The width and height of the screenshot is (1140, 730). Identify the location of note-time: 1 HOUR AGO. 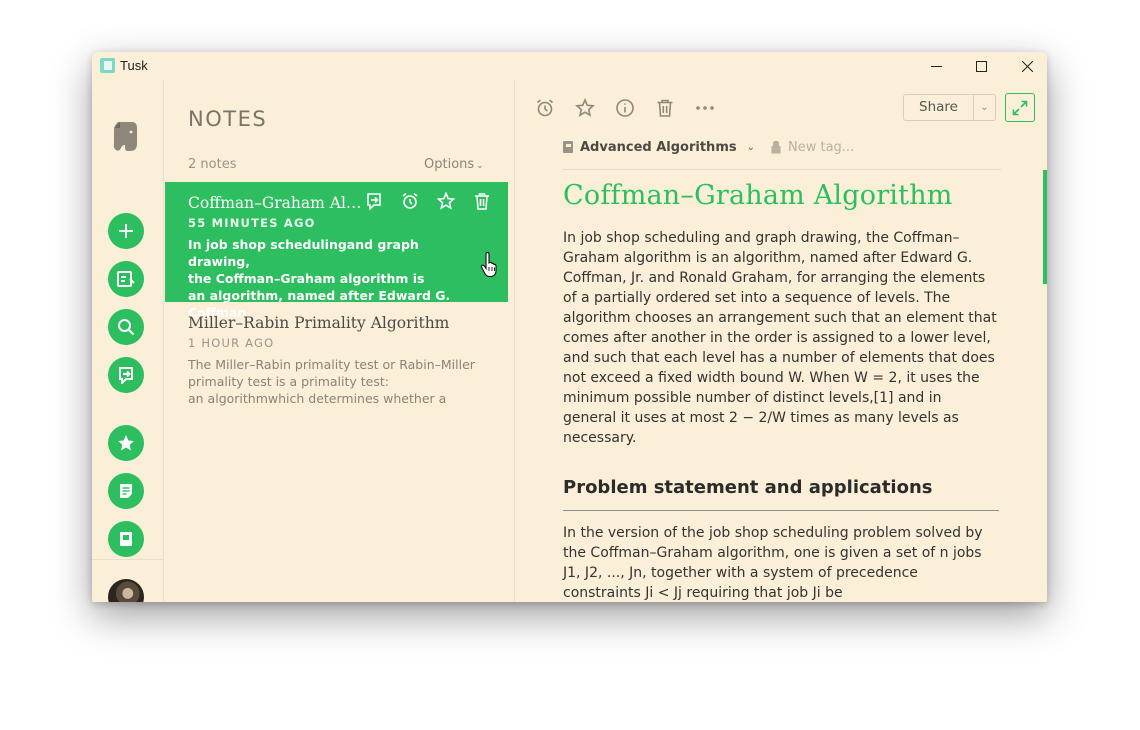
(231, 343).